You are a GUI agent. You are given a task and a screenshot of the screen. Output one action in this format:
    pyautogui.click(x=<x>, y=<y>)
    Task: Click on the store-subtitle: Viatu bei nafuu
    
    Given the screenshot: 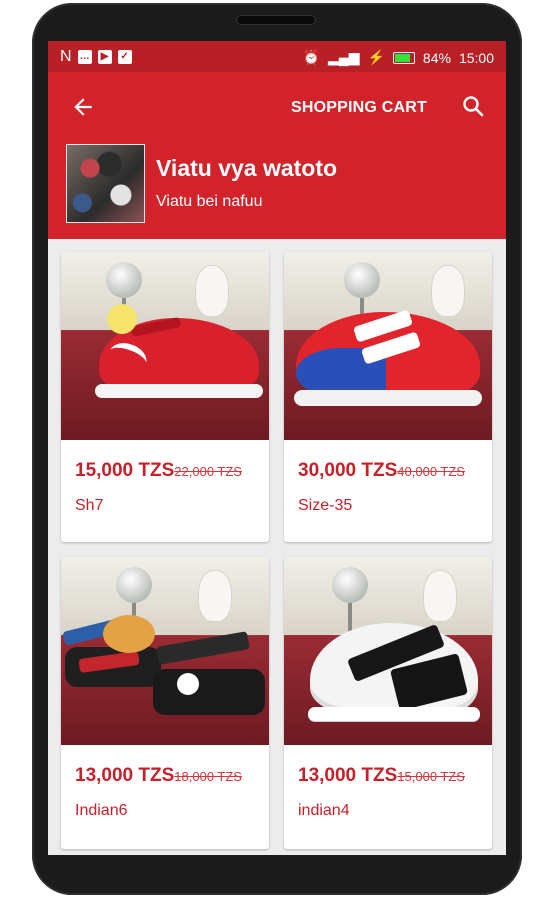 What is the action you would take?
    pyautogui.click(x=209, y=201)
    